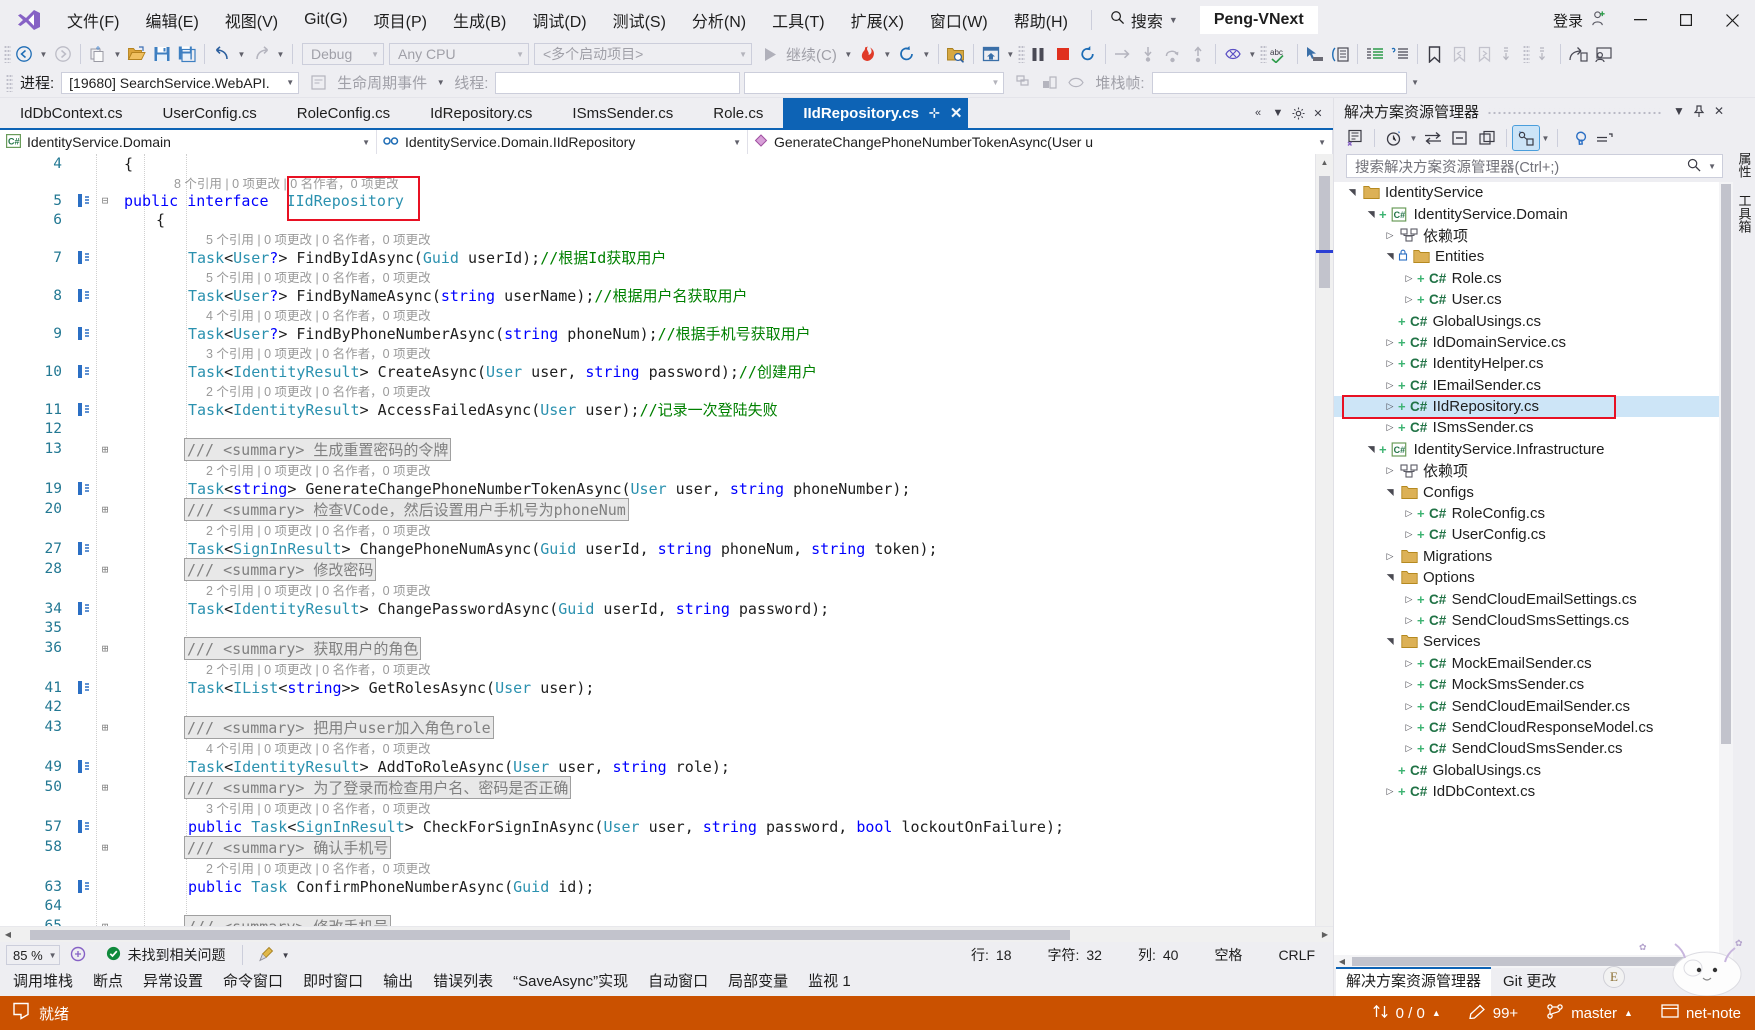 This screenshot has height=1030, width=1755. I want to click on tree-node-ismssender-cs: ▷ + C# ISmsSender.cs, so click(1533, 427).